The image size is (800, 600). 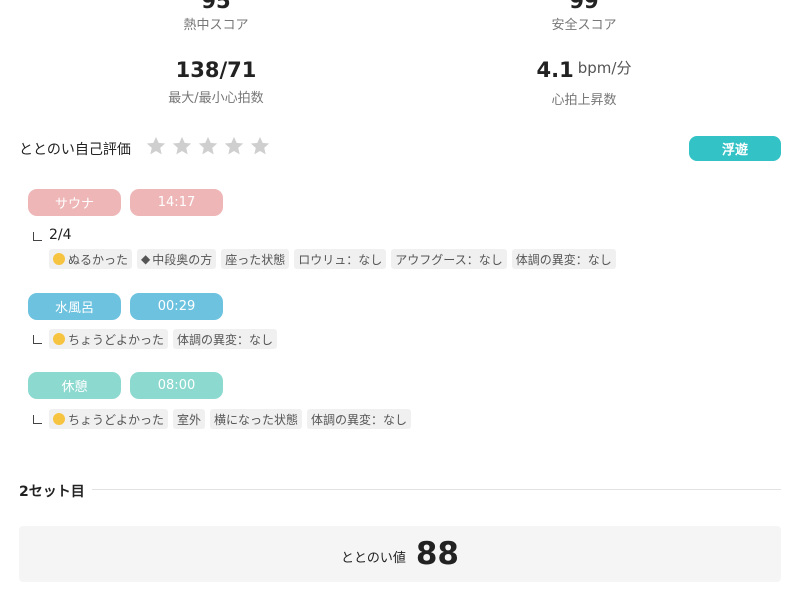 I want to click on rest-pill: 休憩, so click(x=74, y=385).